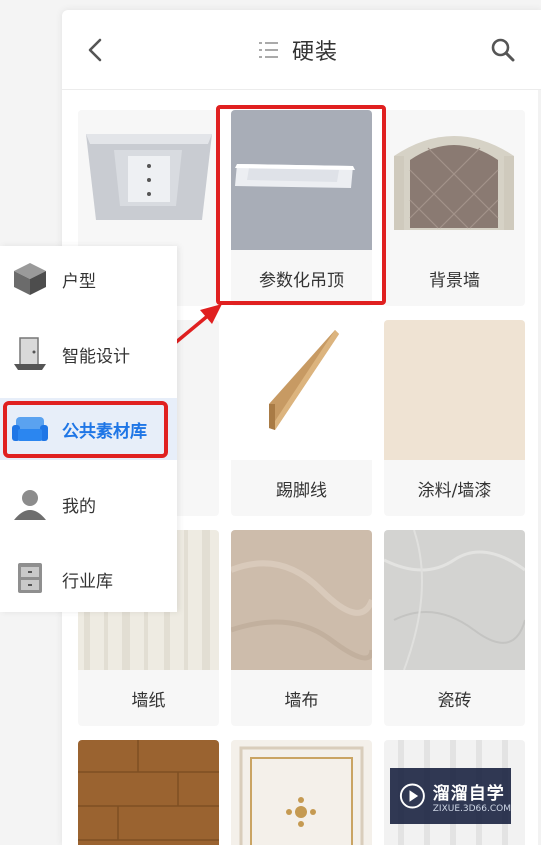 The height and width of the screenshot is (845, 541). I want to click on tile-label: 背景墙, so click(454, 280).